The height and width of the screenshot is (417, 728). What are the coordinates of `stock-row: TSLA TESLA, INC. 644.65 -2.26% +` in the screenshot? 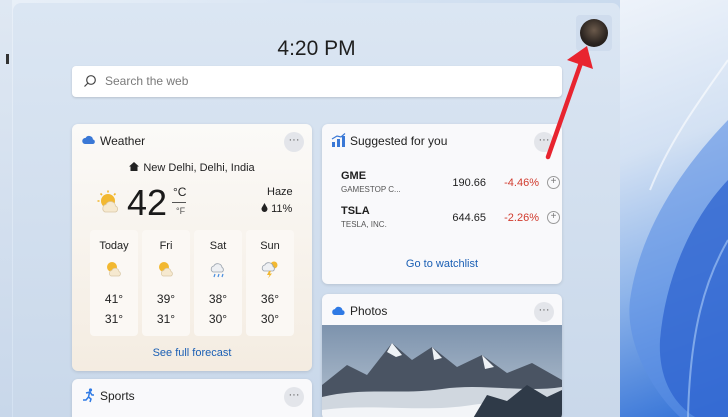 It's located at (450, 220).